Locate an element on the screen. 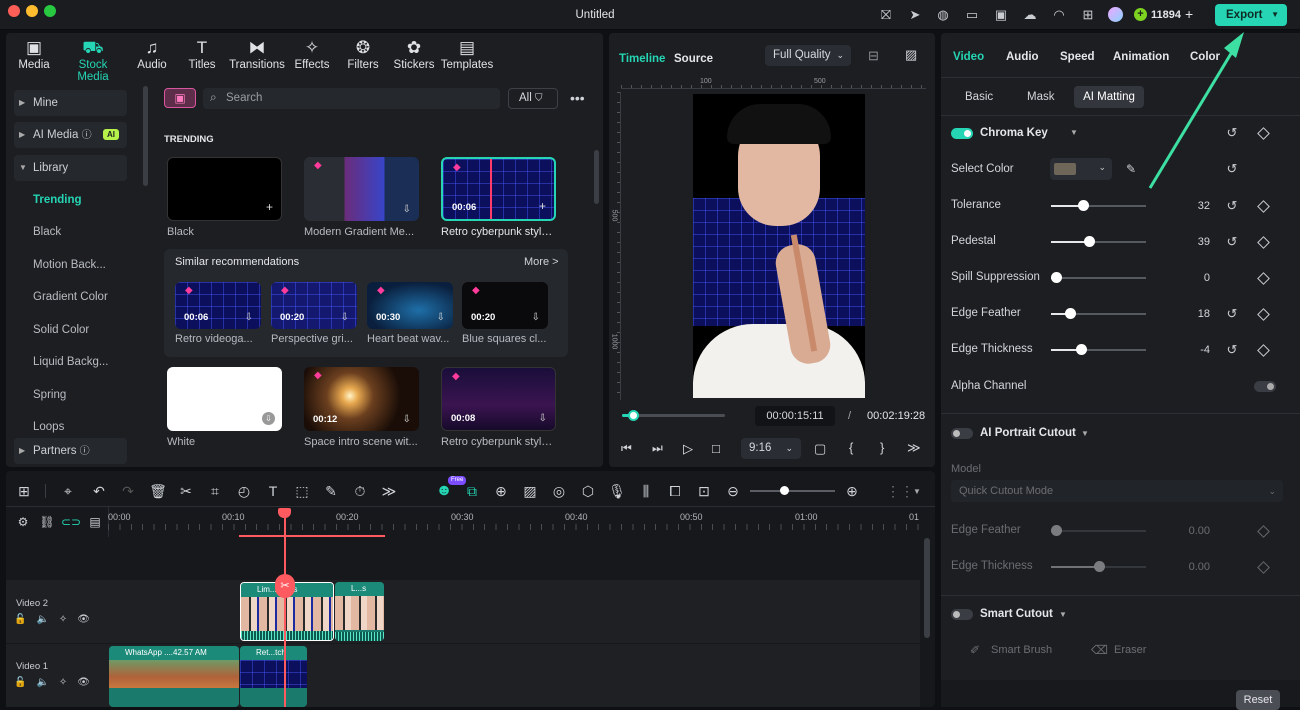 This screenshot has height=710, width=1300. grid-view-icon: ⊟ is located at coordinates (873, 56).